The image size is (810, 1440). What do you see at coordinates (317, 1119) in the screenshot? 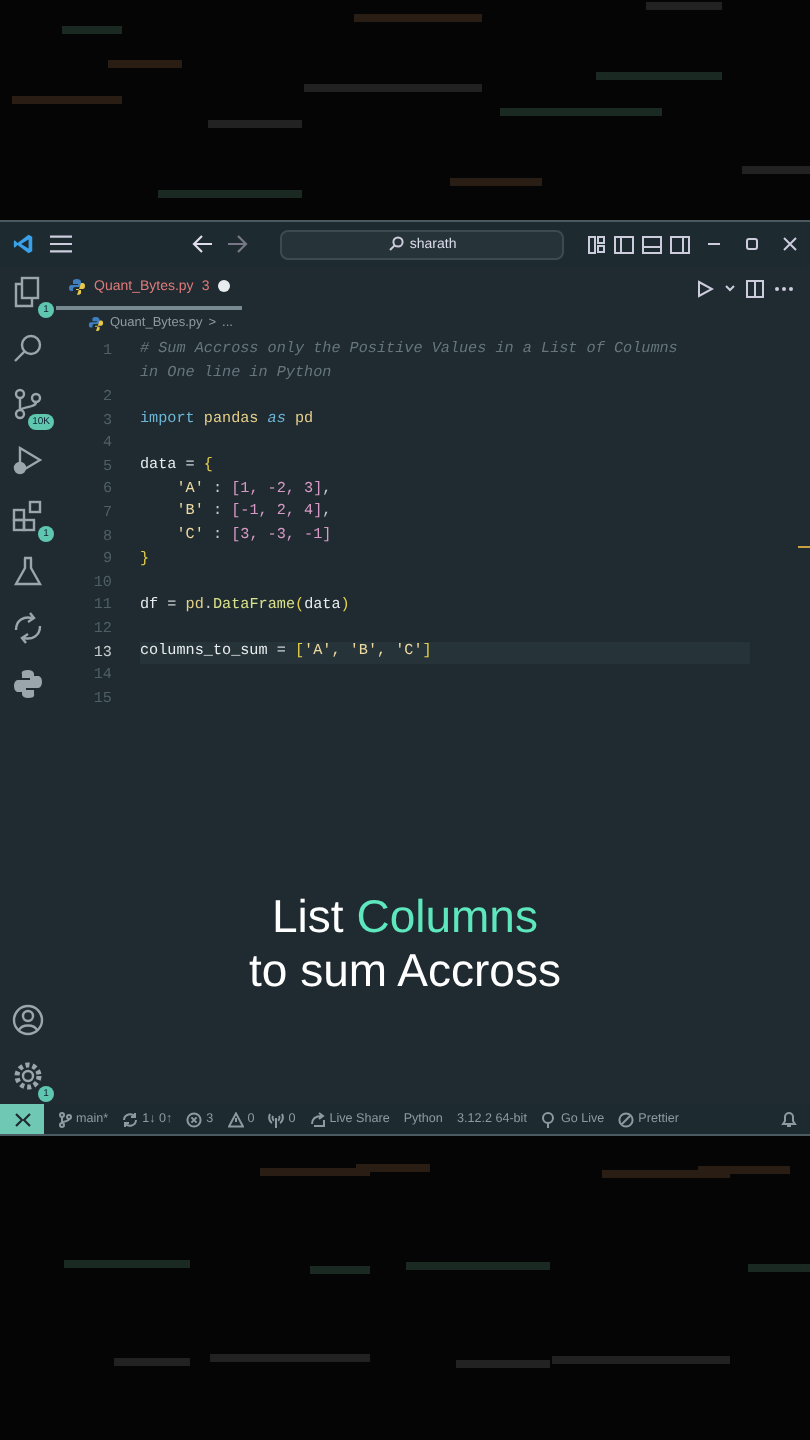
I see `live-share-icon` at bounding box center [317, 1119].